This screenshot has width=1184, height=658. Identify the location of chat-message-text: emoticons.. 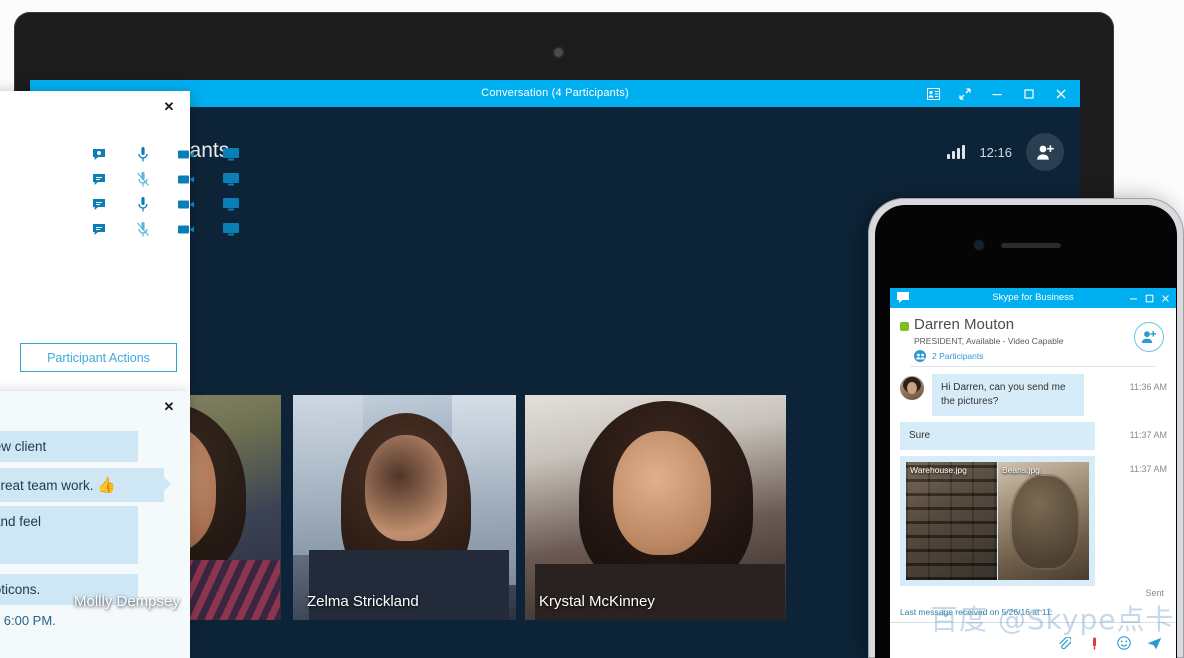
(20, 589).